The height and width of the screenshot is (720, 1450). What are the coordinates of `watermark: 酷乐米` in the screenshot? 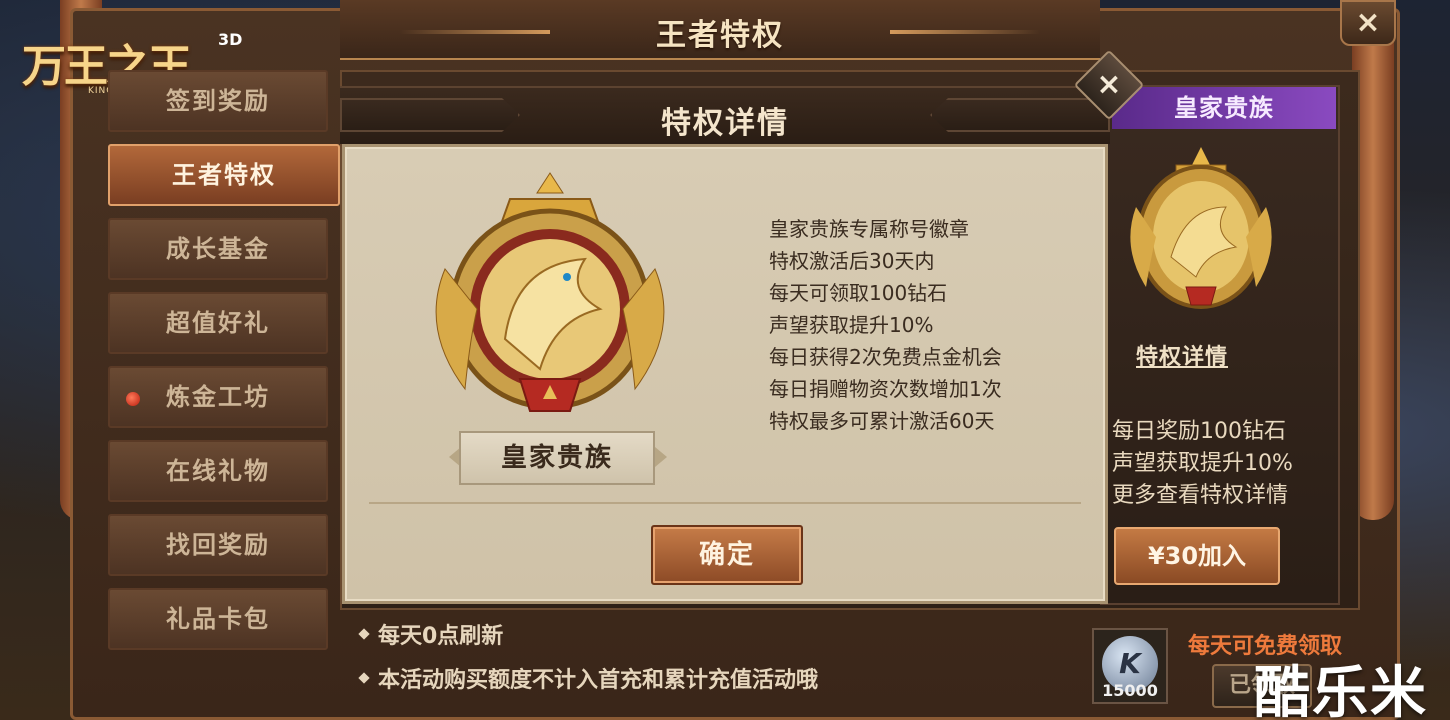 It's located at (1341, 690).